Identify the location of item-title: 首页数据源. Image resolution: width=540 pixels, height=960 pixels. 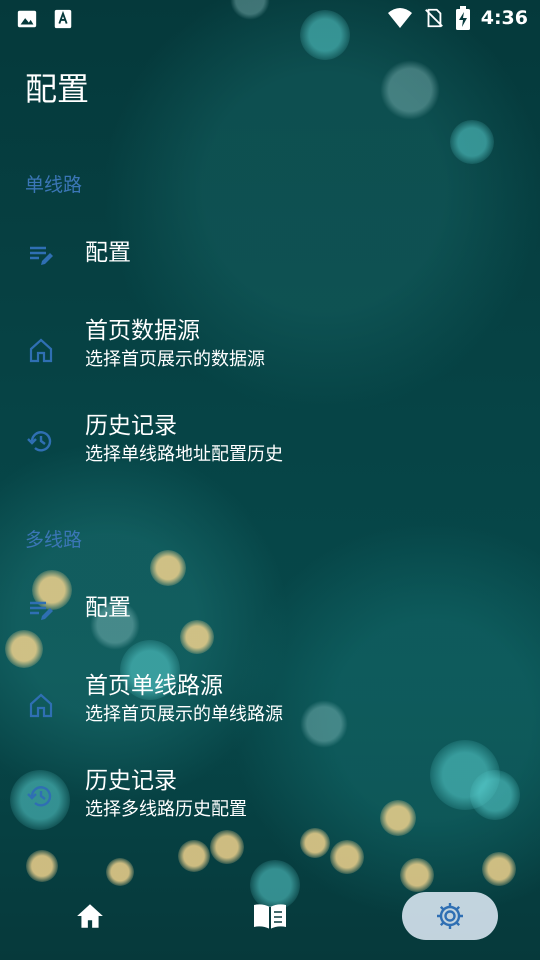
(142, 331).